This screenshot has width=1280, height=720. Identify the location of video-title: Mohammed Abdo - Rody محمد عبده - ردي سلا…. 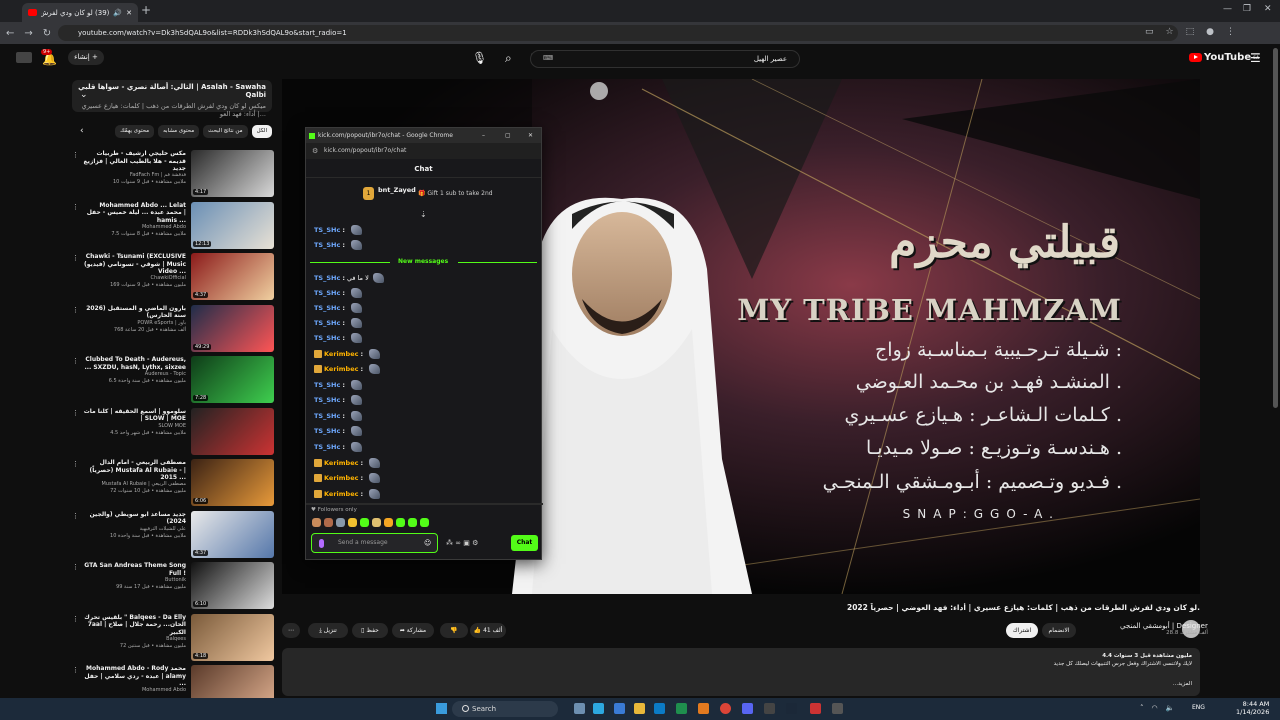
(134, 676).